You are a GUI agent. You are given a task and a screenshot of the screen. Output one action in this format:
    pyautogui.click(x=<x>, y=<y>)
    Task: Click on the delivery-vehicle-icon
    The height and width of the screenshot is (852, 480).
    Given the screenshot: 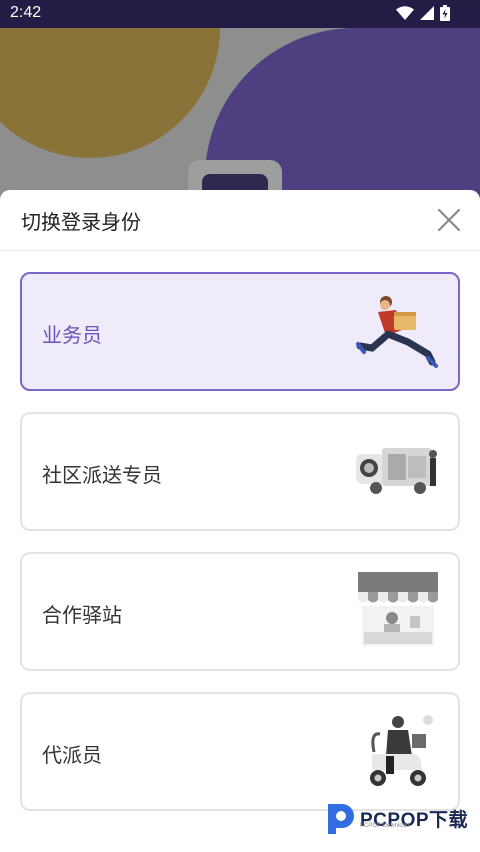 What is the action you would take?
    pyautogui.click(x=396, y=471)
    